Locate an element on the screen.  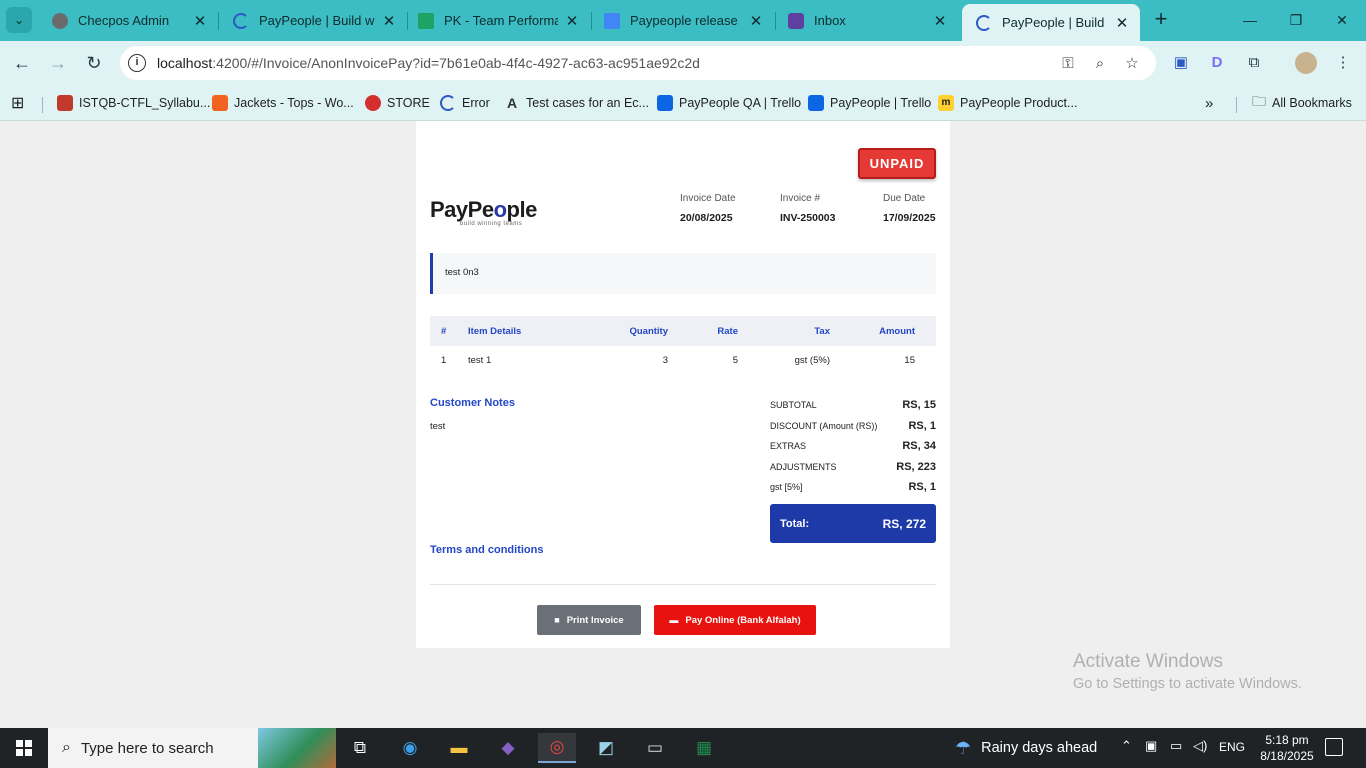
tab-team-performance: PK - Team Performance ✕ is located at coordinates (497, 20).